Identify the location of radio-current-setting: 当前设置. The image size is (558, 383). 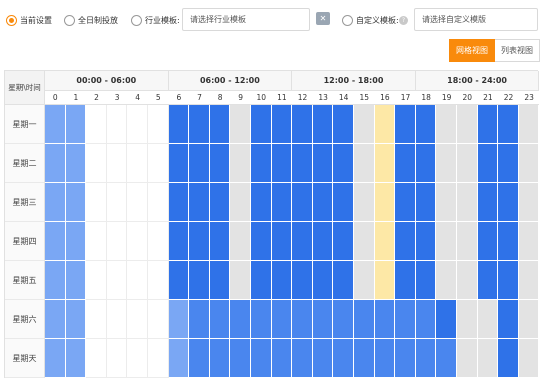
(29, 20).